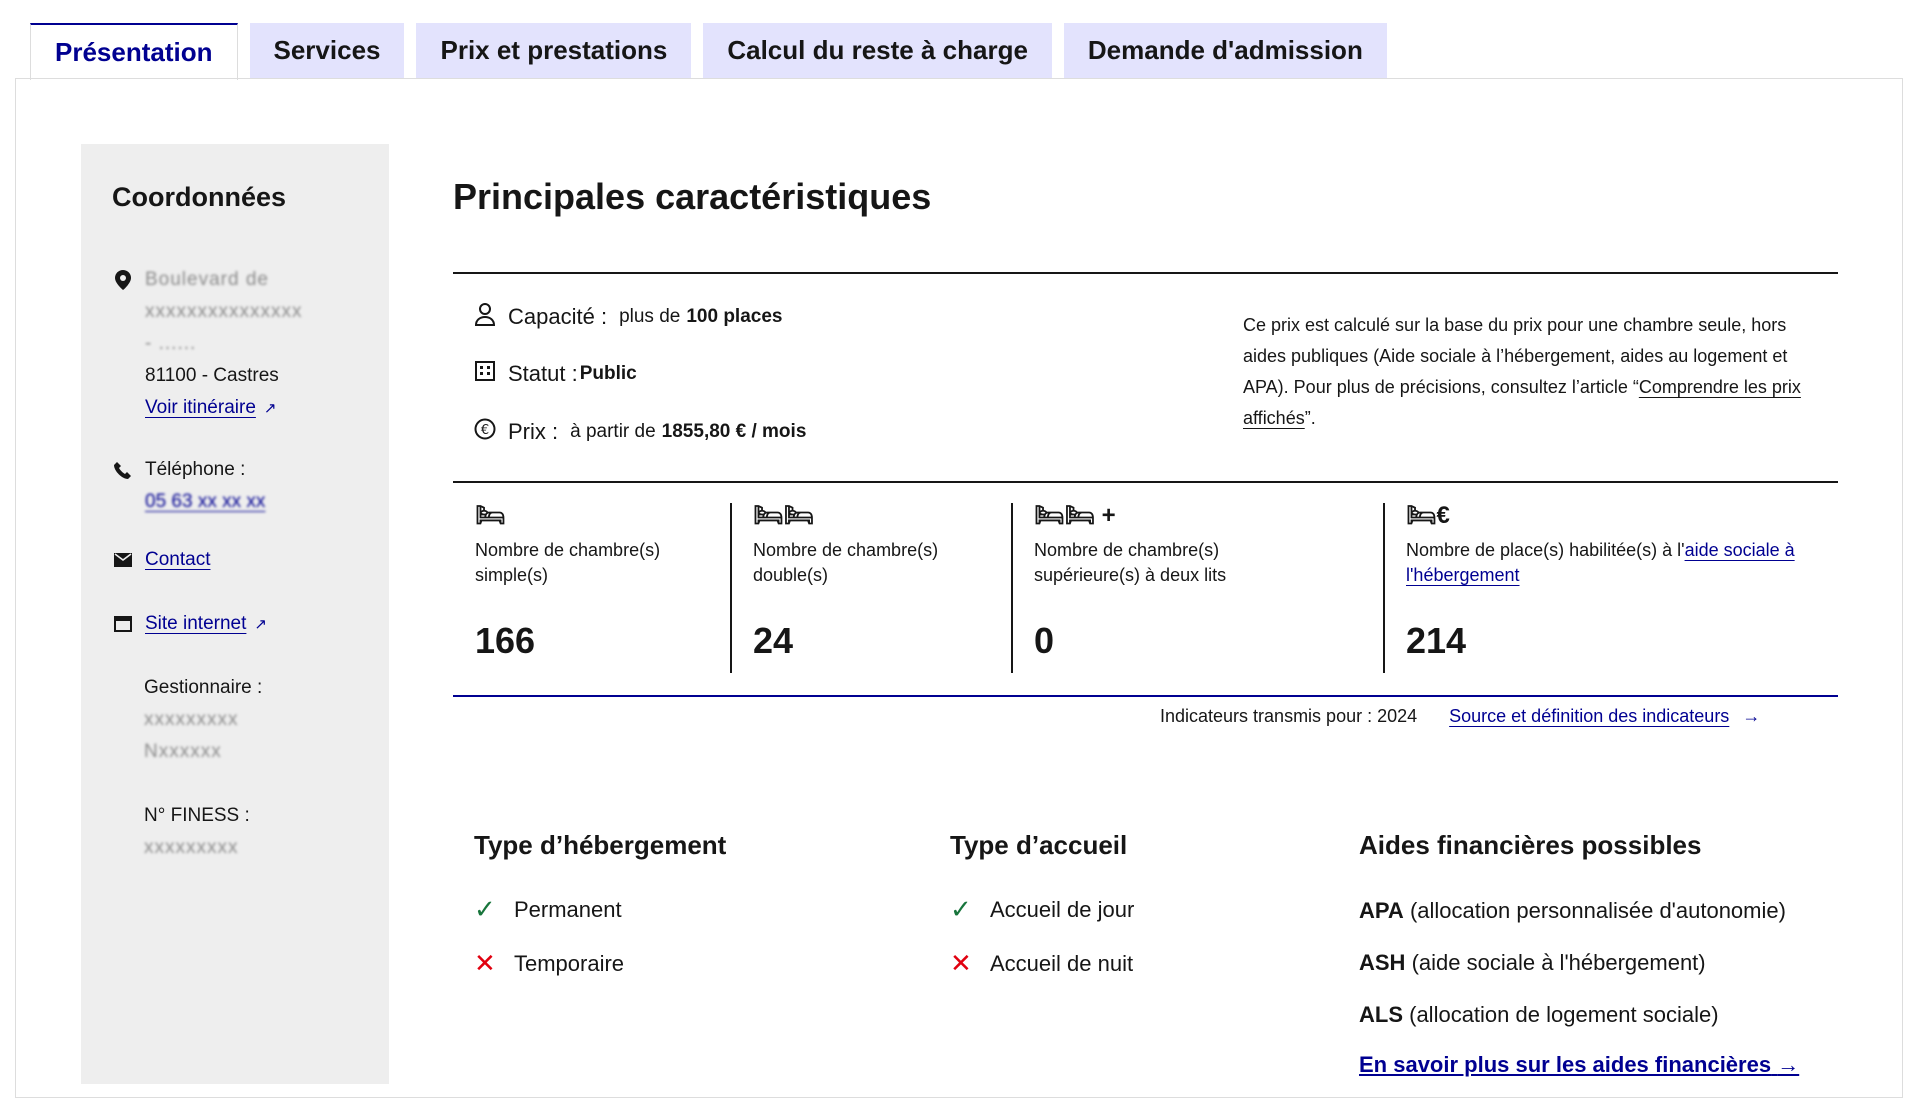 The image size is (1920, 1098). I want to click on stat-label: Nombre de chambre(s) simple(s), so click(568, 562).